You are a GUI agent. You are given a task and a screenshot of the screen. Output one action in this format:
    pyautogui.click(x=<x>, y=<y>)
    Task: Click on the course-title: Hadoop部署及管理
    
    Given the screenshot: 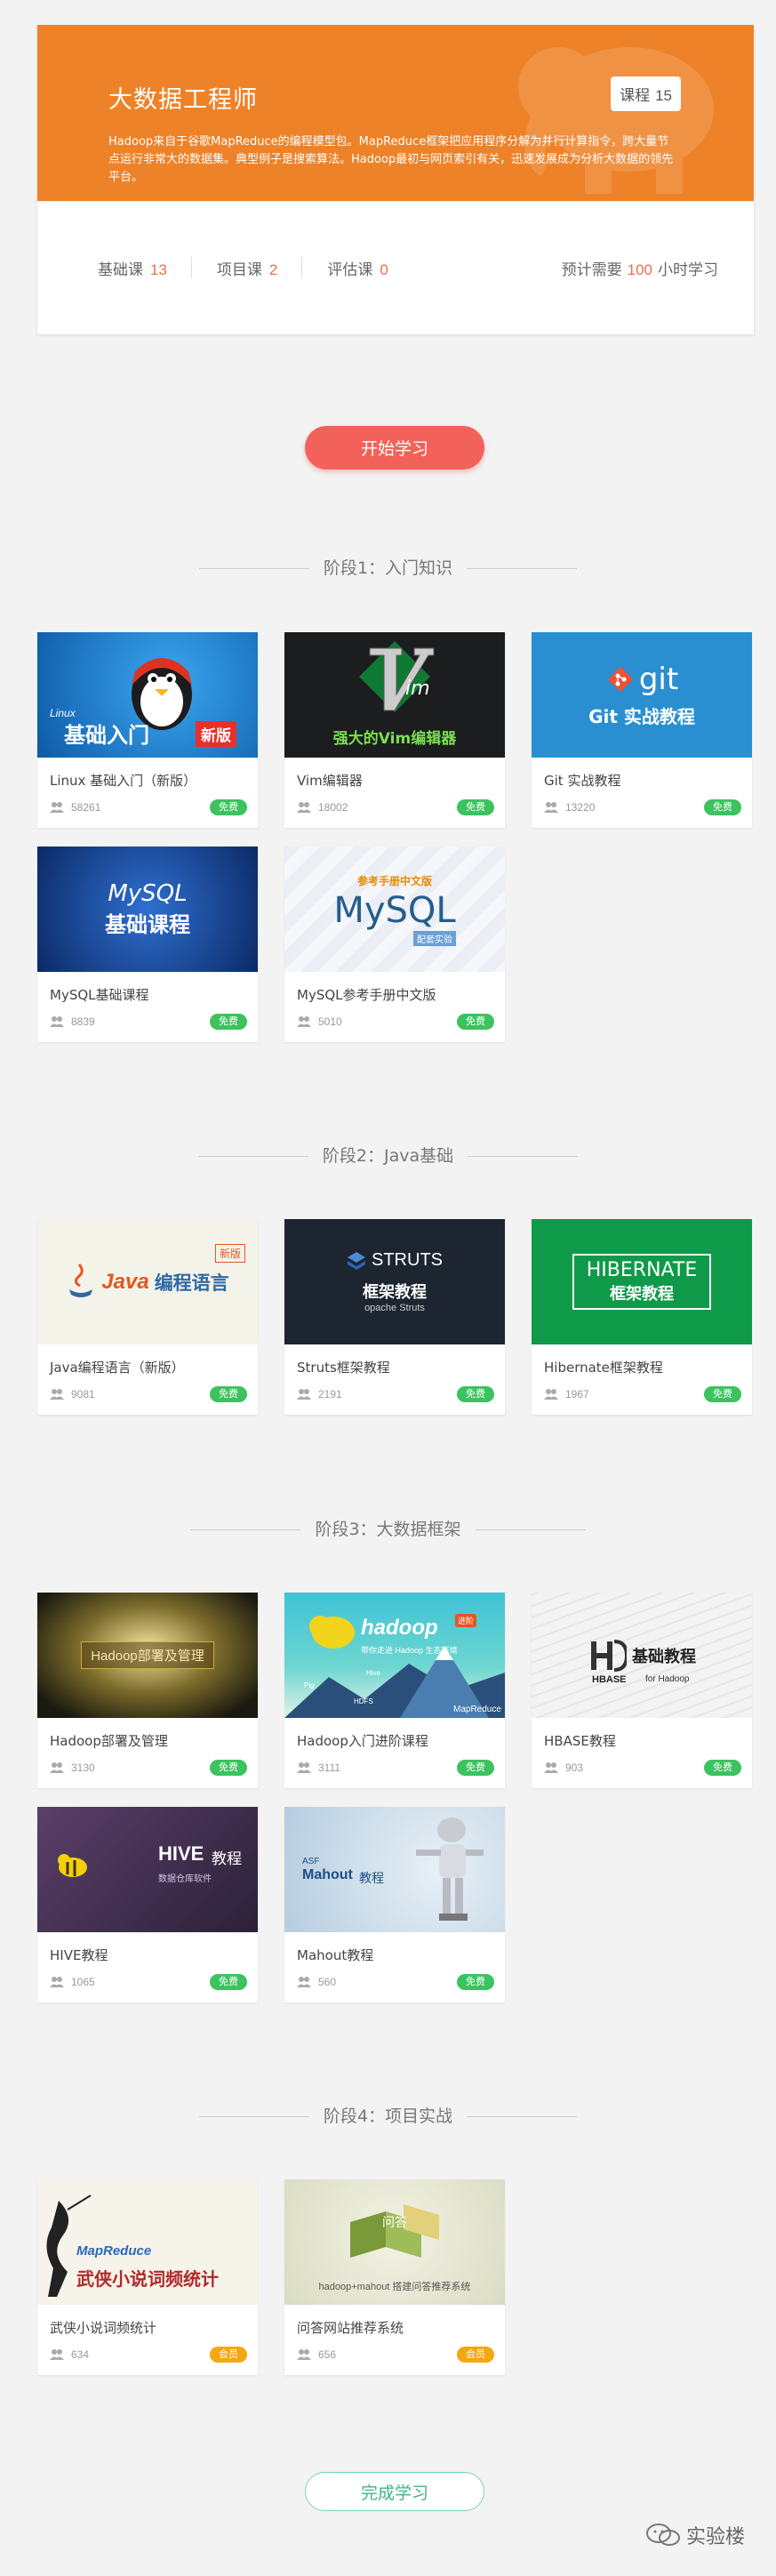 What is the action you would take?
    pyautogui.click(x=109, y=1741)
    